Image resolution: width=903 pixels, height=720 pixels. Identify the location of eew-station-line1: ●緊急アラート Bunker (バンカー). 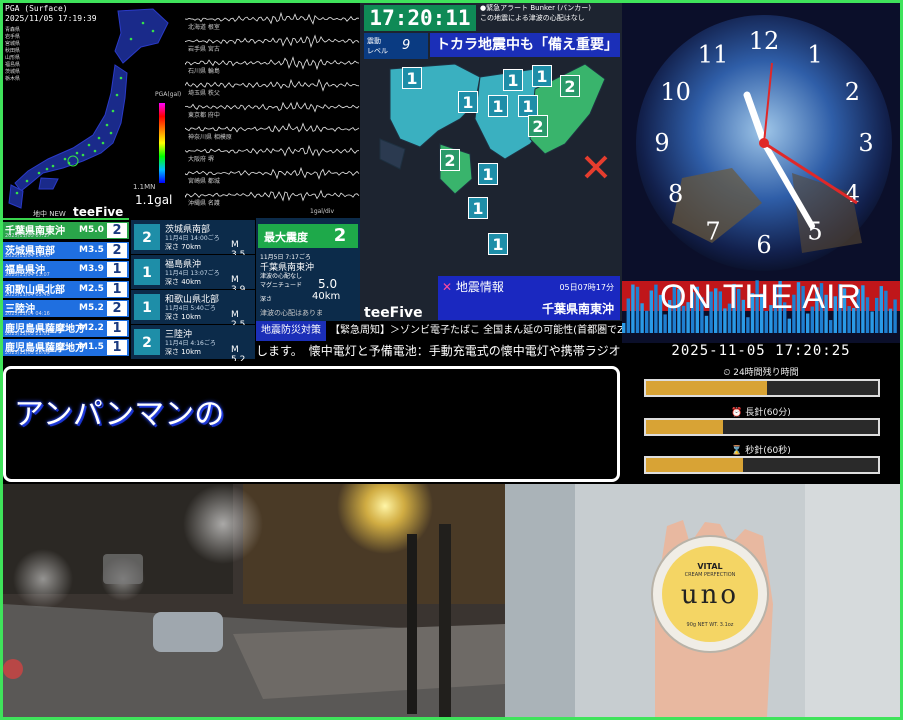
(550, 8).